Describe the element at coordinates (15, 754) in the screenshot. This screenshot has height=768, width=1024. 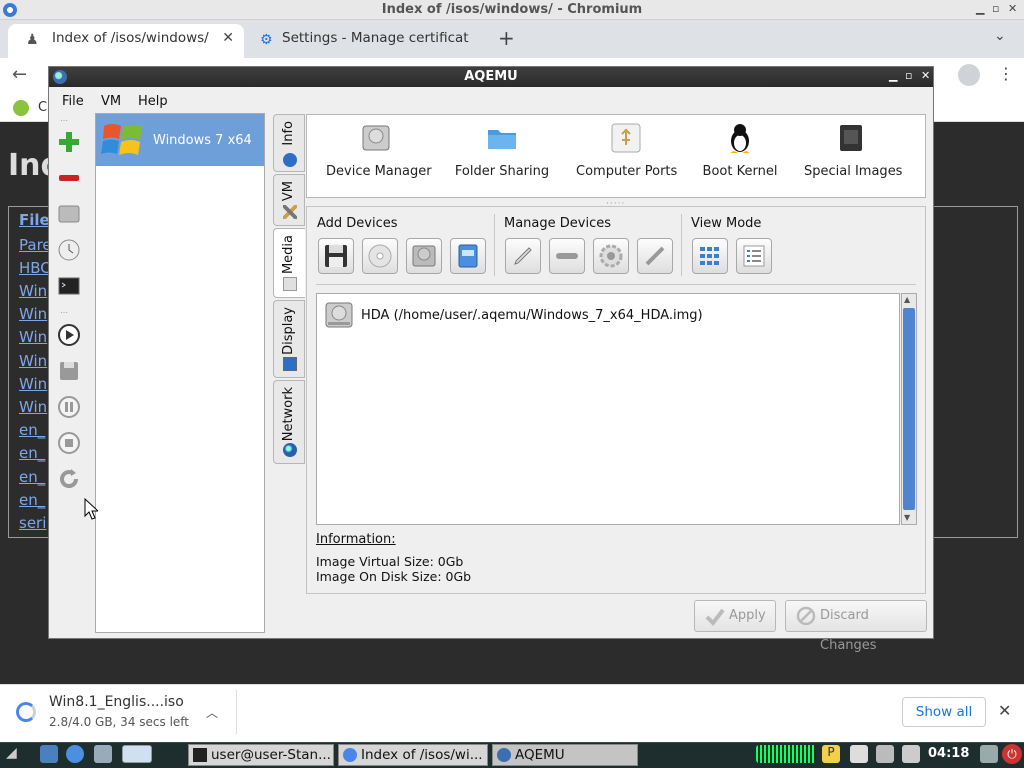
I see `start-menu-icon: ◢` at that location.